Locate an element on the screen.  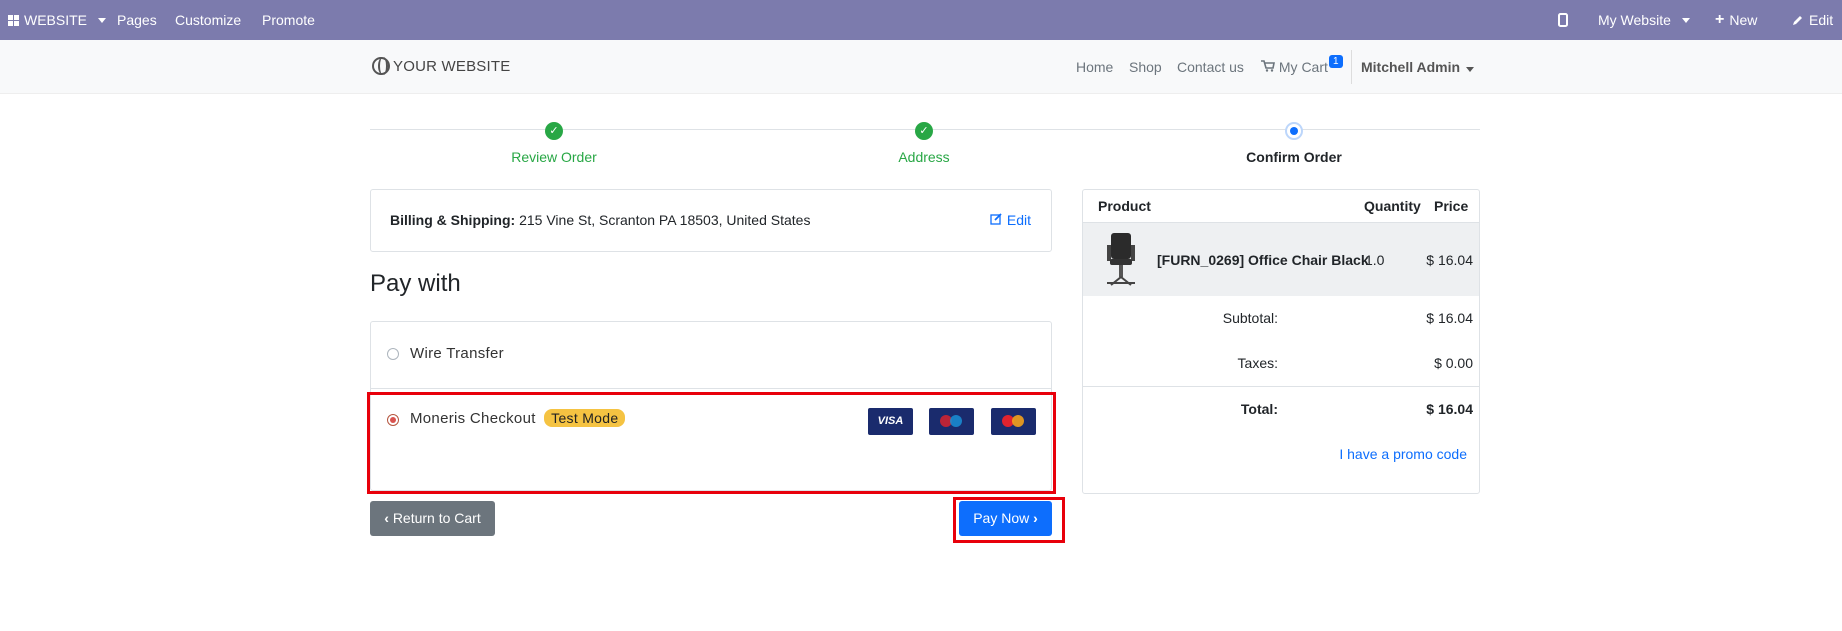
logo-text: YOUR WEBSITE is located at coordinates (452, 66).